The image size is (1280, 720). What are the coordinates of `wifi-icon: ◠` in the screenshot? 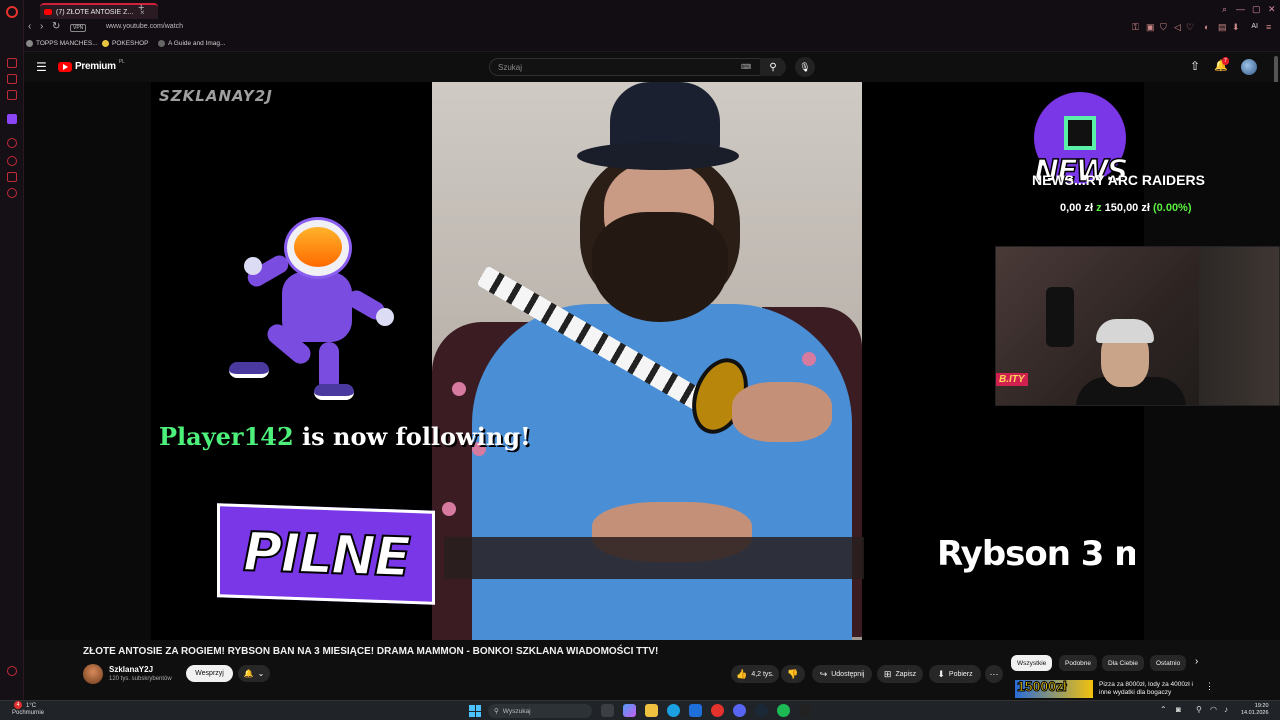 It's located at (1213, 709).